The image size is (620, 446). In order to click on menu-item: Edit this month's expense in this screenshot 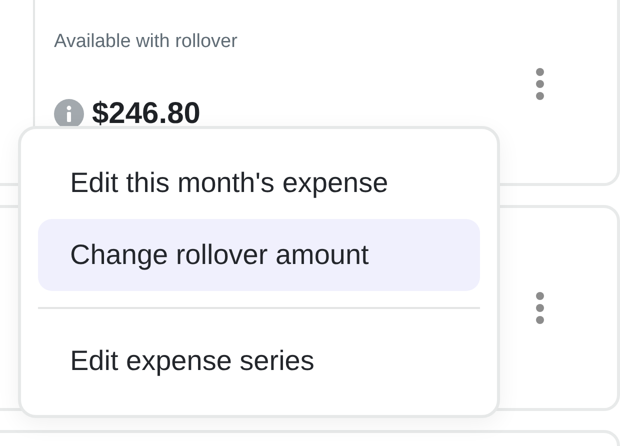, I will do `click(259, 183)`.